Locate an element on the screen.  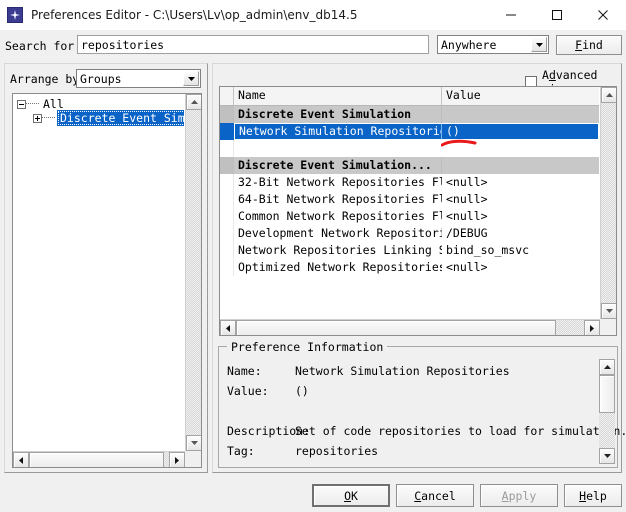
tree-vertical-scrollbar is located at coordinates (193, 272).